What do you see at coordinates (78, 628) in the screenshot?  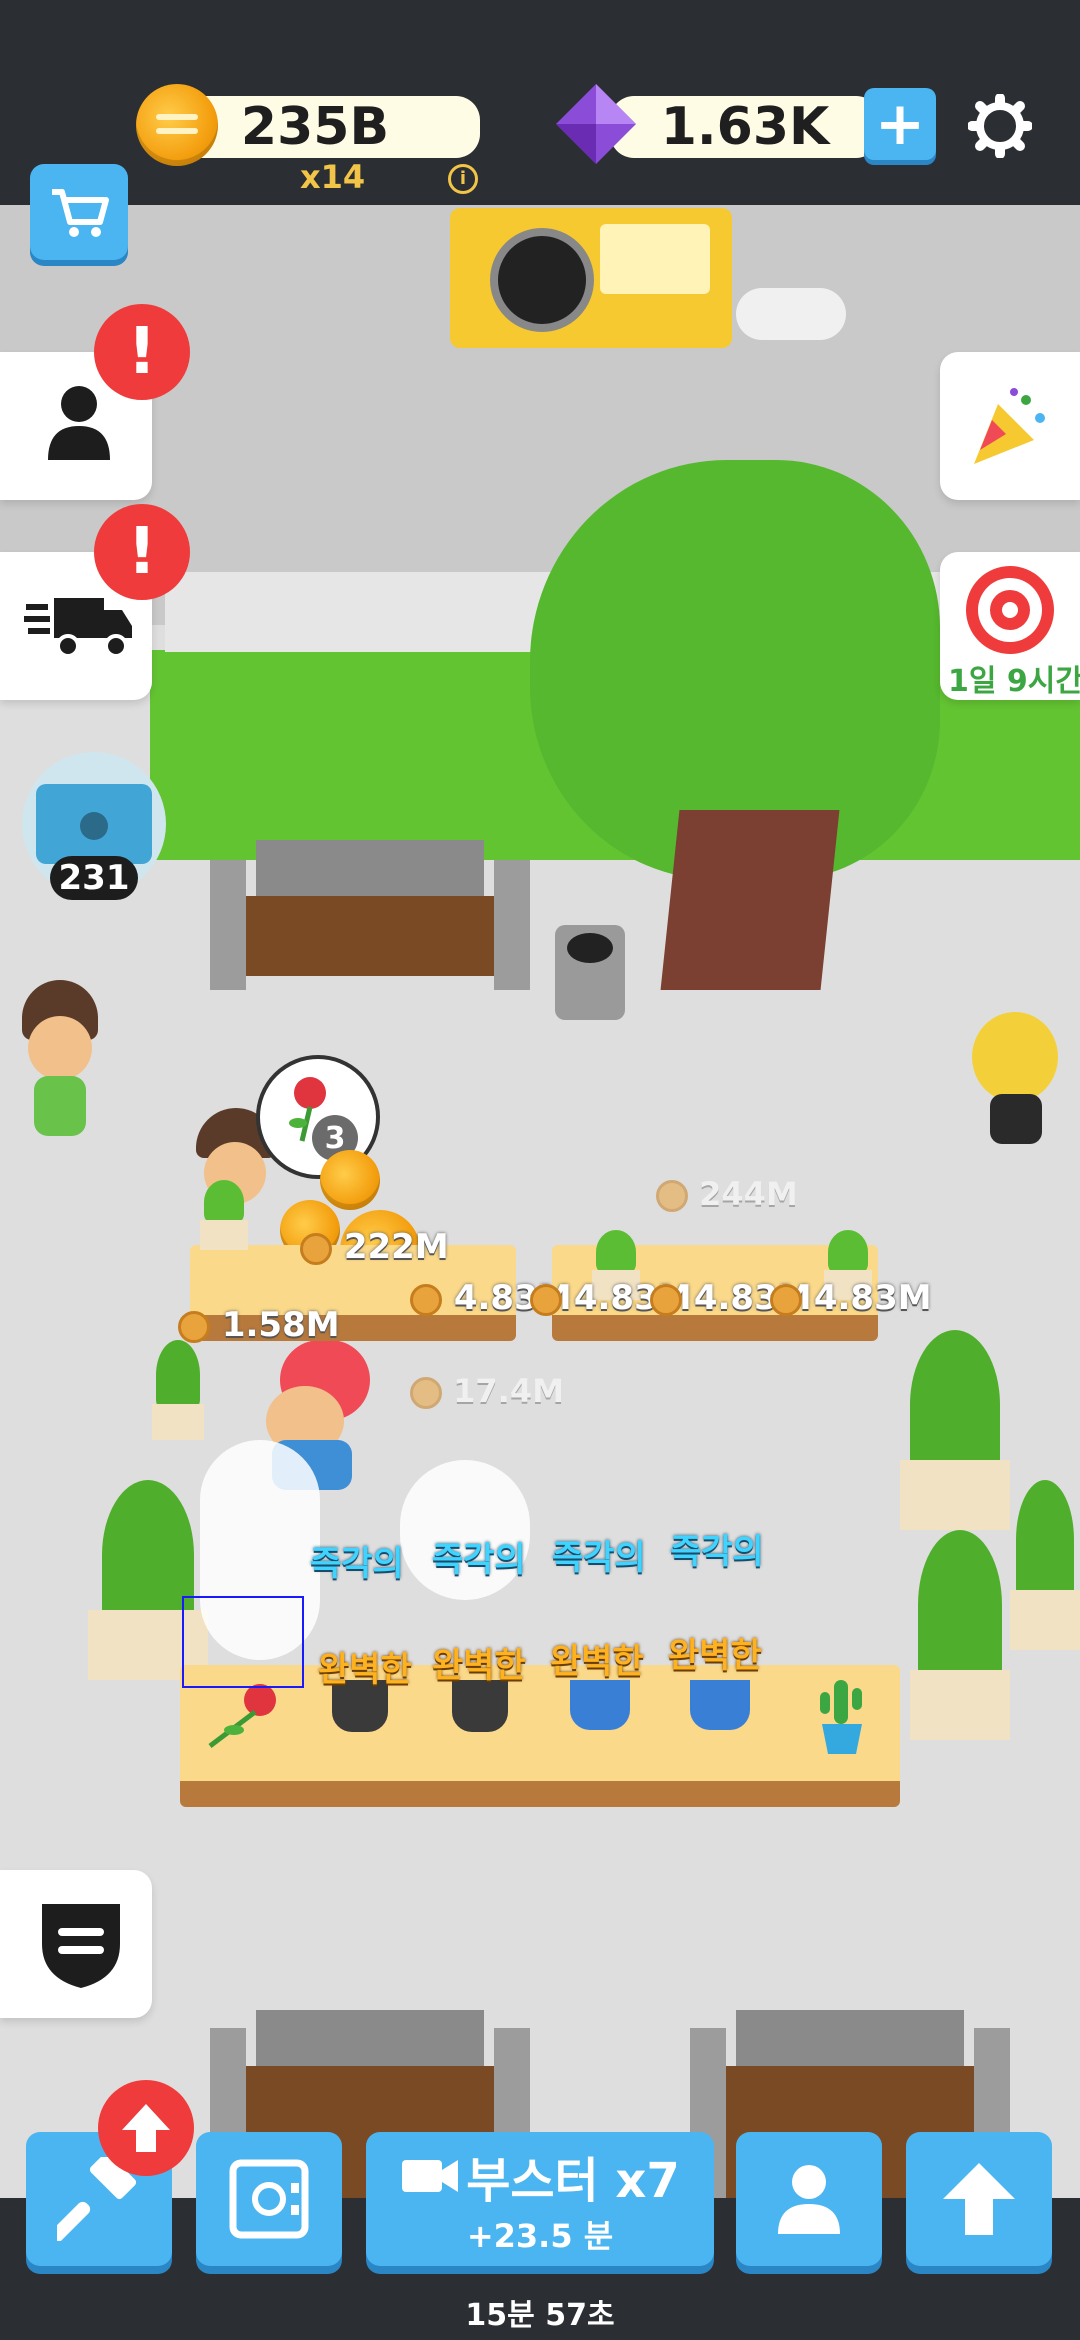 I see `delivery-truck-icon` at bounding box center [78, 628].